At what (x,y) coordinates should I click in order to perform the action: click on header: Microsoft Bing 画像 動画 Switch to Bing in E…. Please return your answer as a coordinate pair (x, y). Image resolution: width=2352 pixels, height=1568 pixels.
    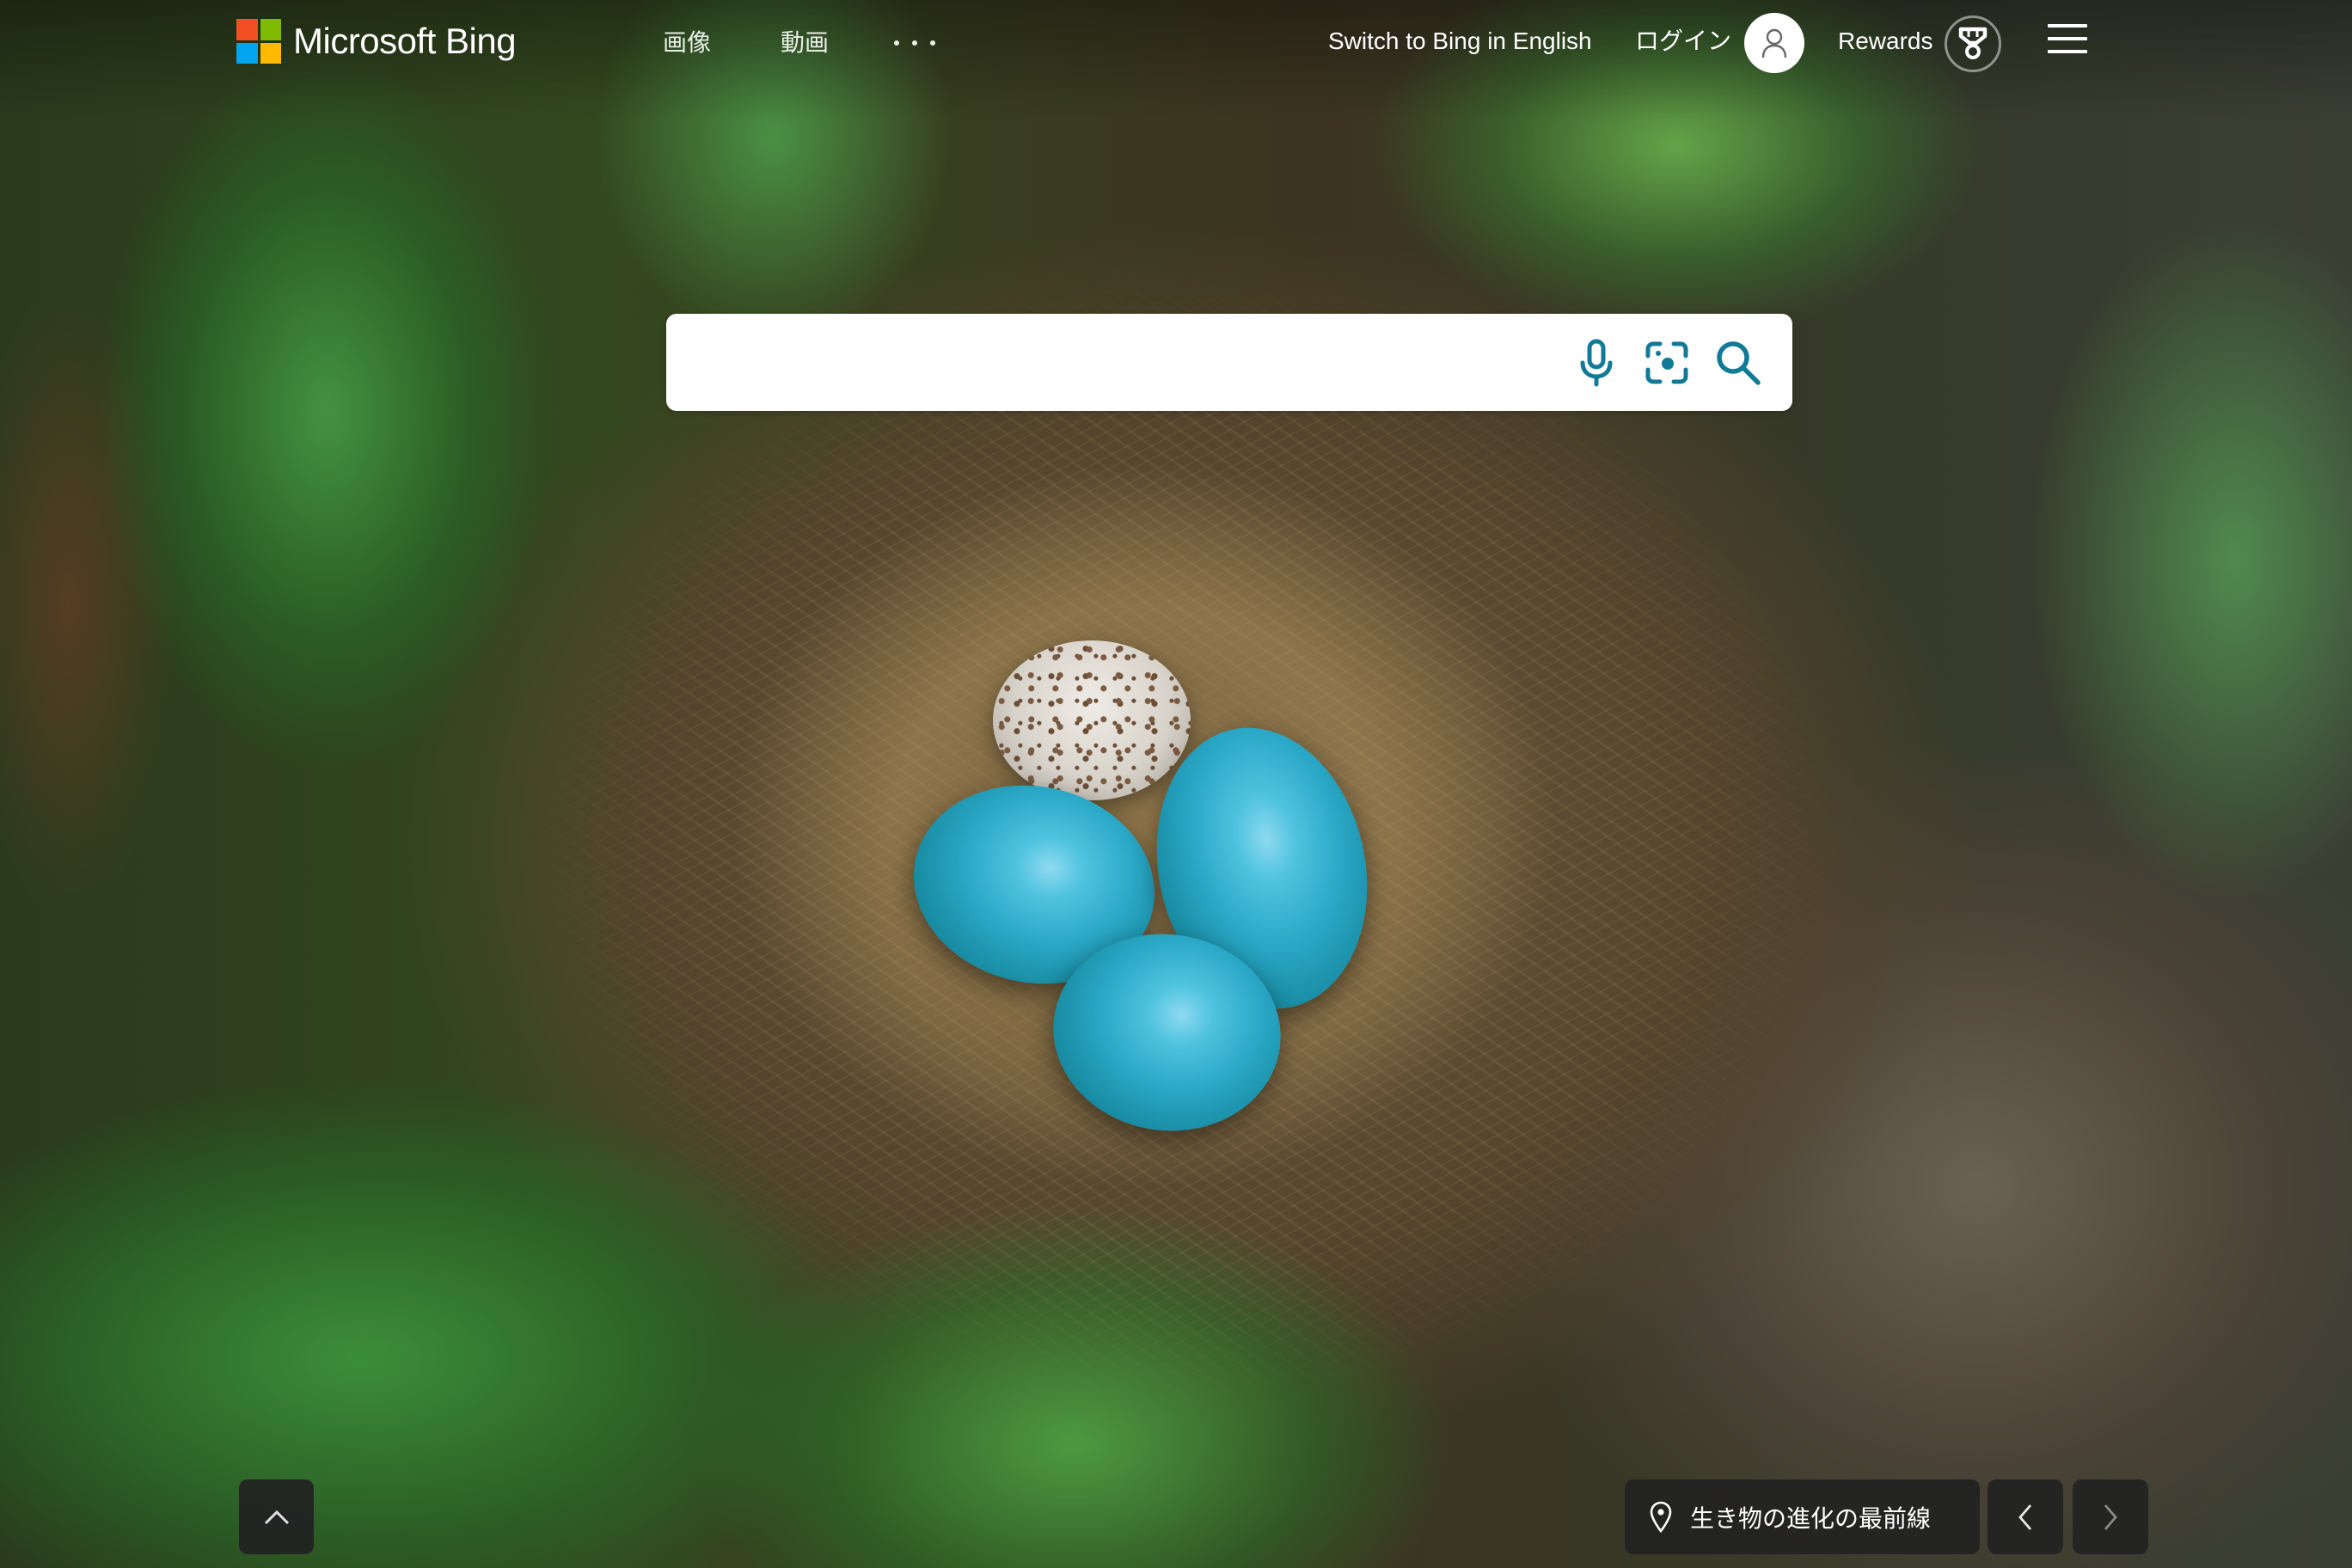
    Looking at the image, I should click on (1176, 43).